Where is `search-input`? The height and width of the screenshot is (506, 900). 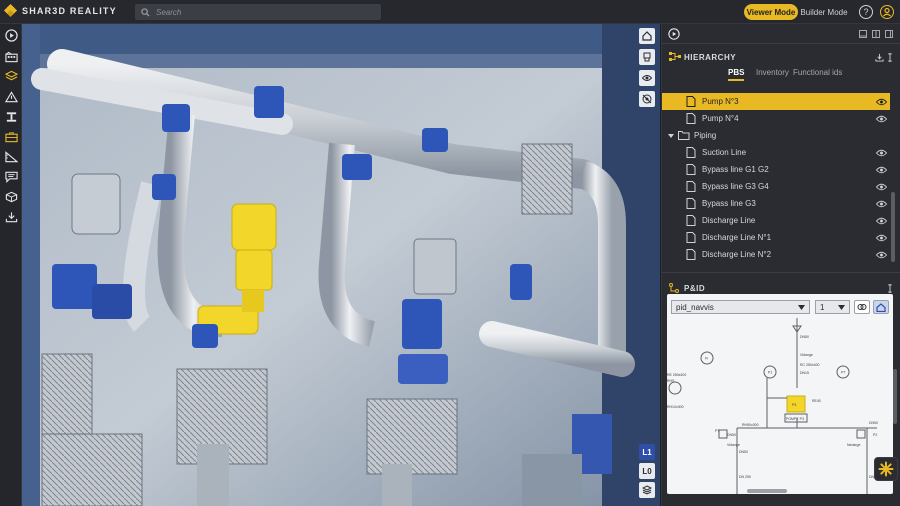
search-input is located at coordinates (256, 12).